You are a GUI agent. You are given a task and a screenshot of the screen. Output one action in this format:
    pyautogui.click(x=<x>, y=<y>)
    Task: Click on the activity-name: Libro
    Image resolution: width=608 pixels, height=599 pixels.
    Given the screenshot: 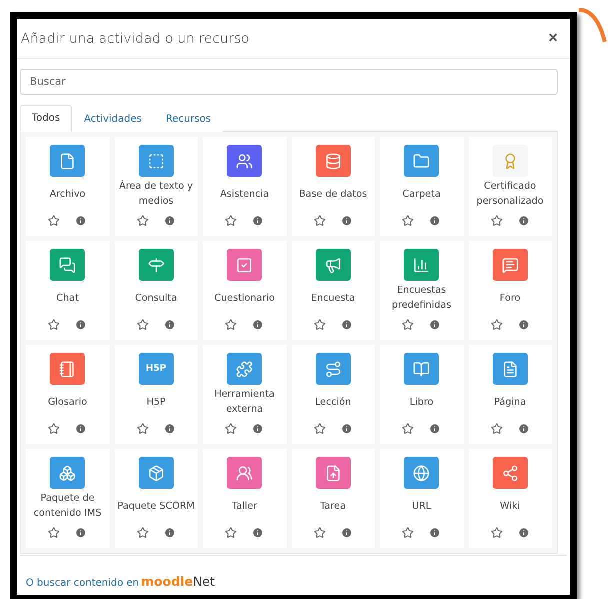 What is the action you would take?
    pyautogui.click(x=421, y=403)
    